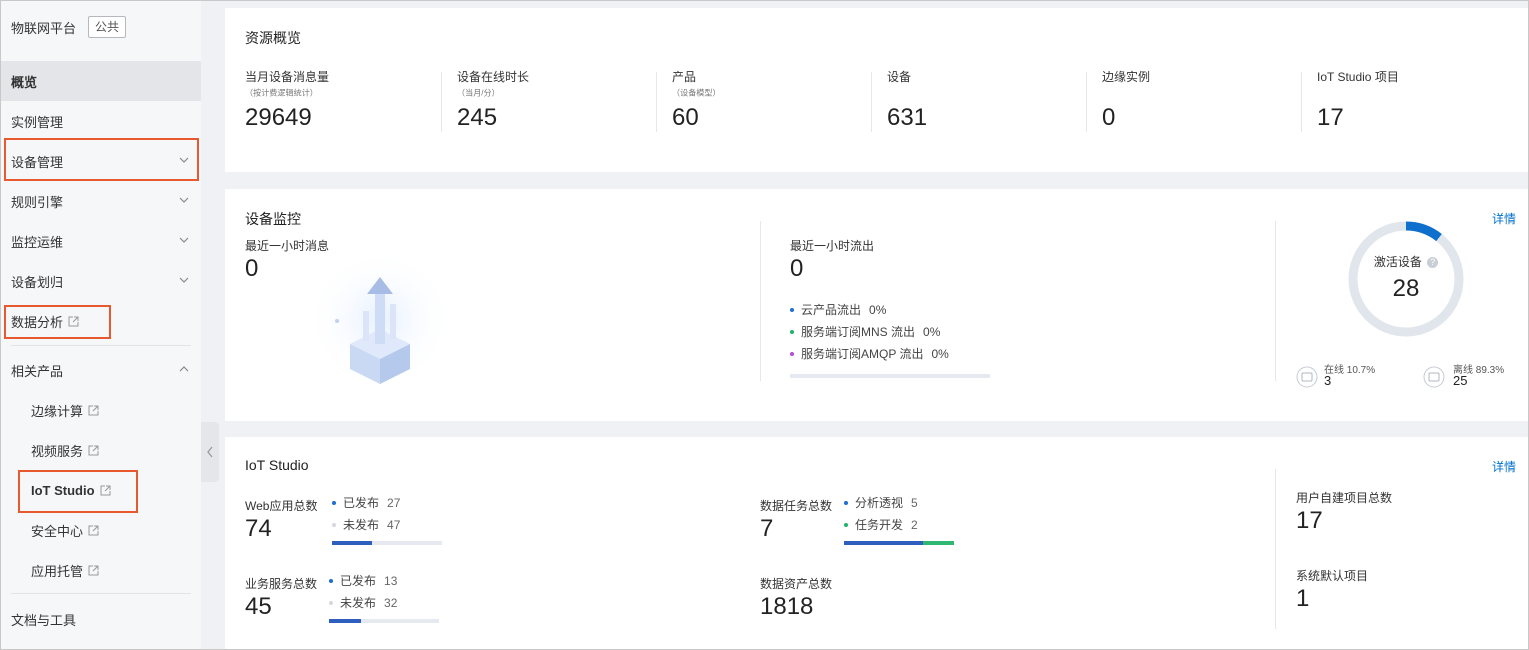  What do you see at coordinates (101, 370) in the screenshot?
I see `sidebar-item-related-products: 相关产品` at bounding box center [101, 370].